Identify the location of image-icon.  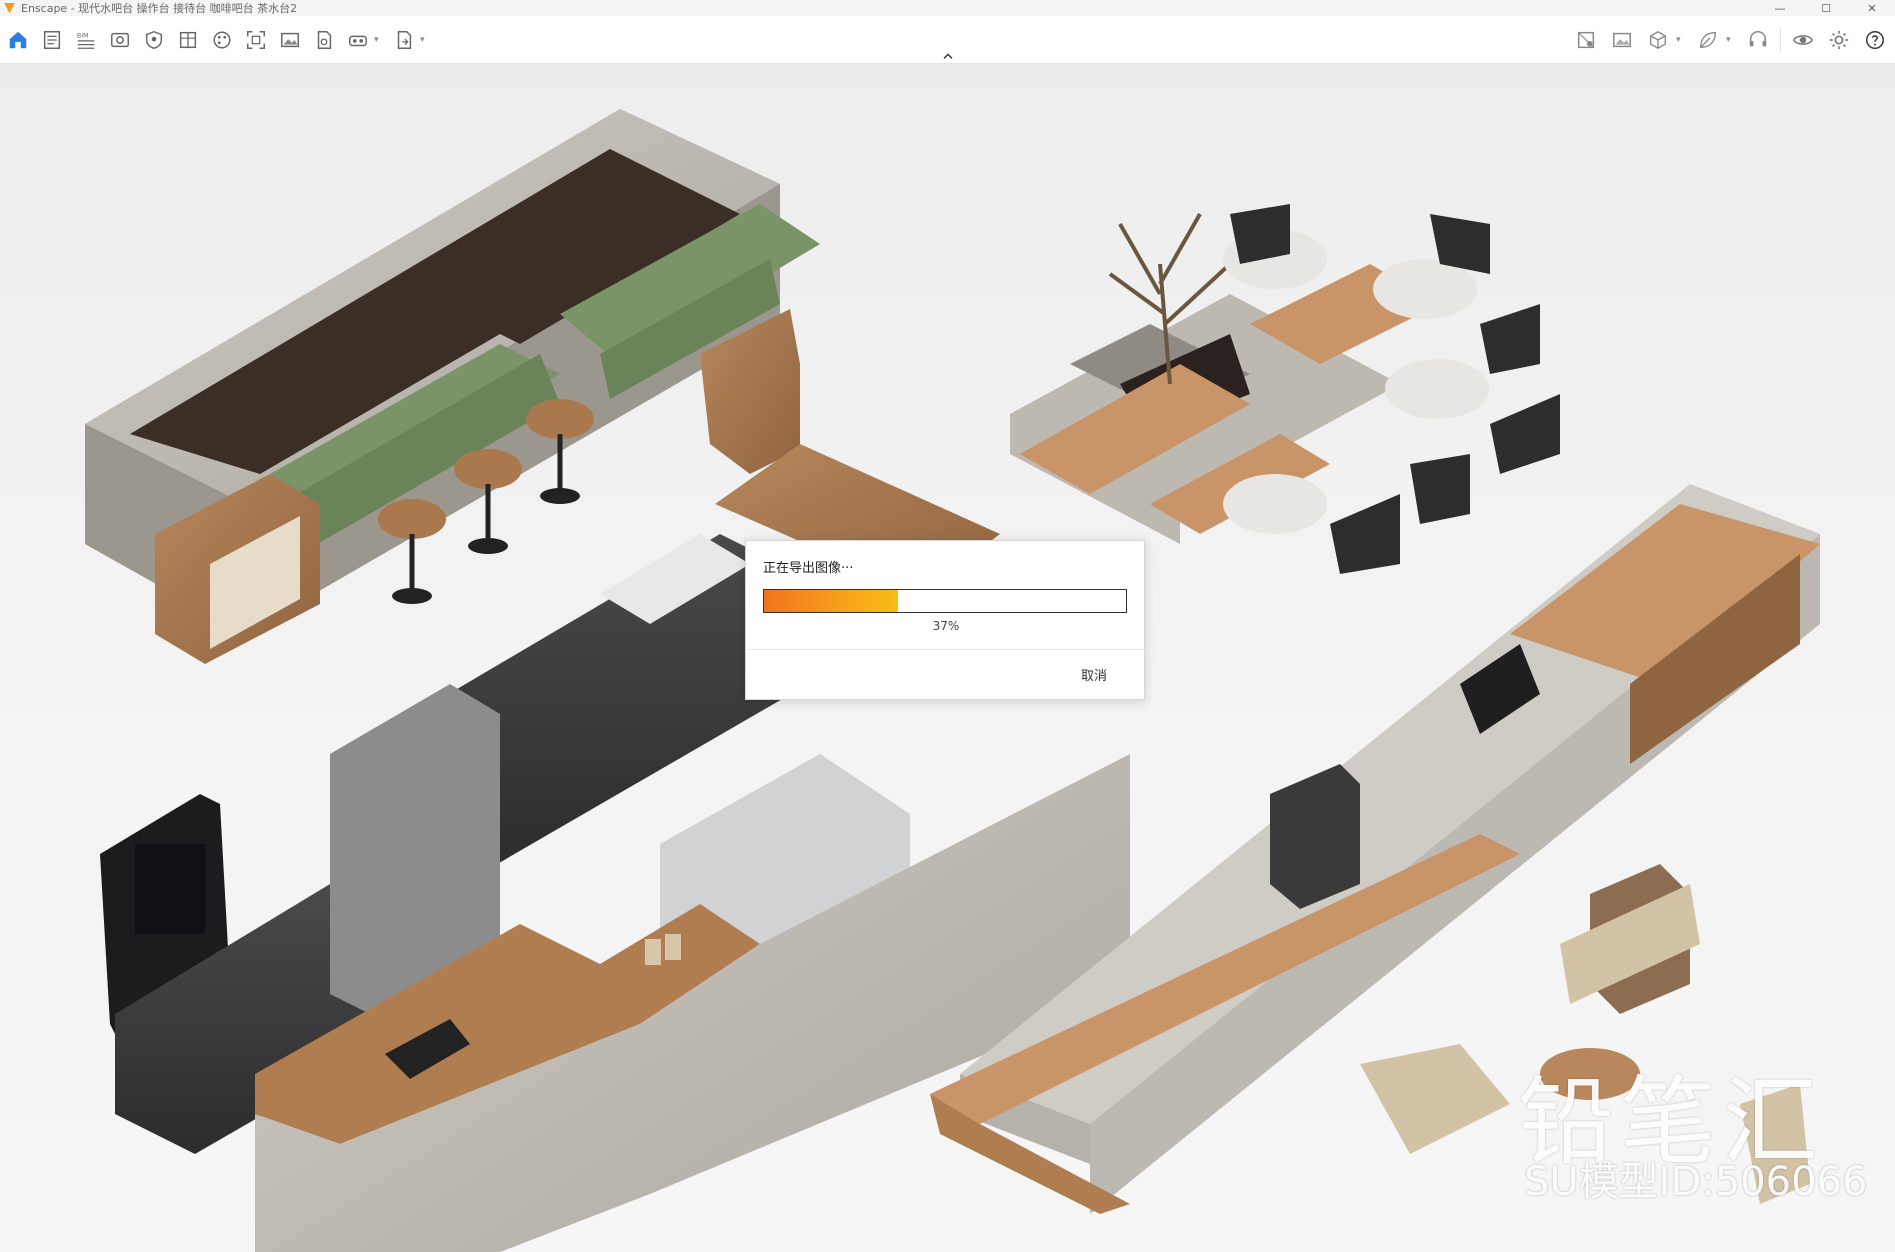
(290, 40).